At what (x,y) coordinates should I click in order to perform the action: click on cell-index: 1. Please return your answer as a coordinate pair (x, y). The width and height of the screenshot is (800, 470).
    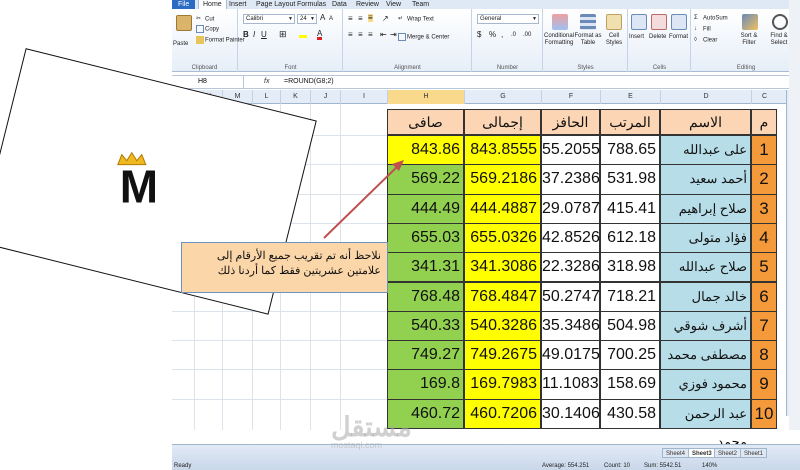
    Looking at the image, I should click on (764, 150).